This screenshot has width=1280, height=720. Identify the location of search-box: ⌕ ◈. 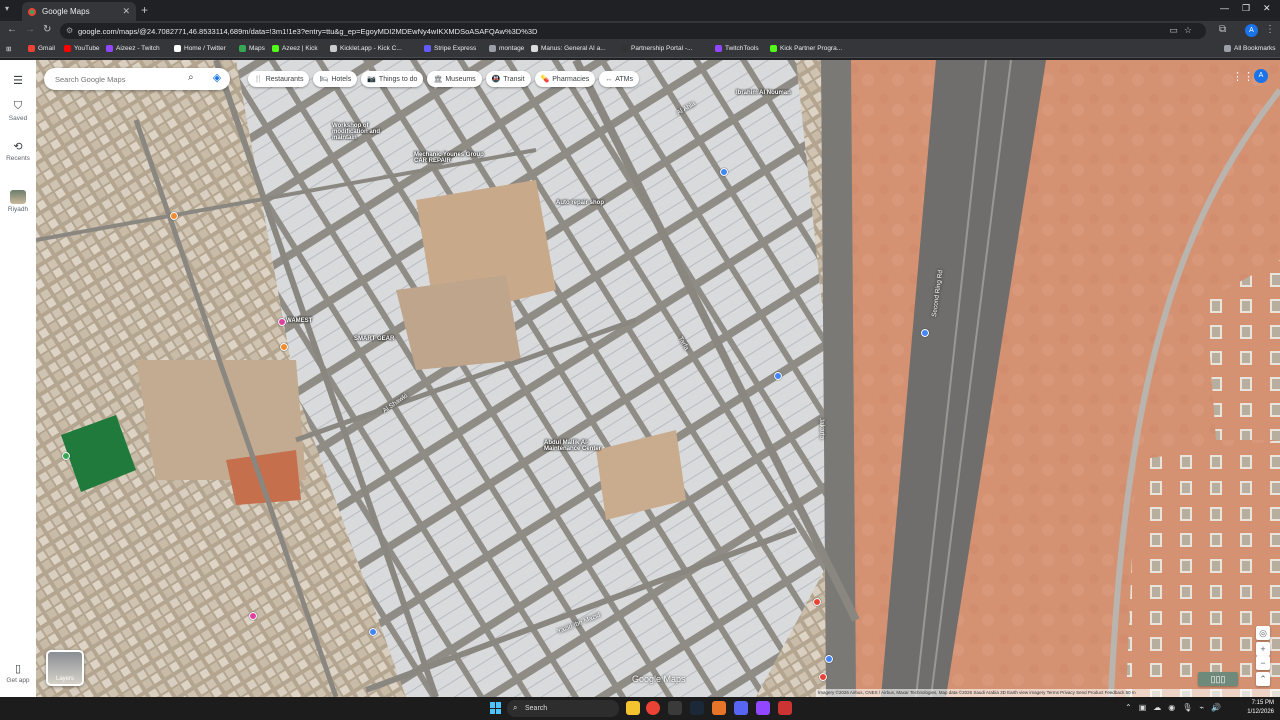
(137, 79).